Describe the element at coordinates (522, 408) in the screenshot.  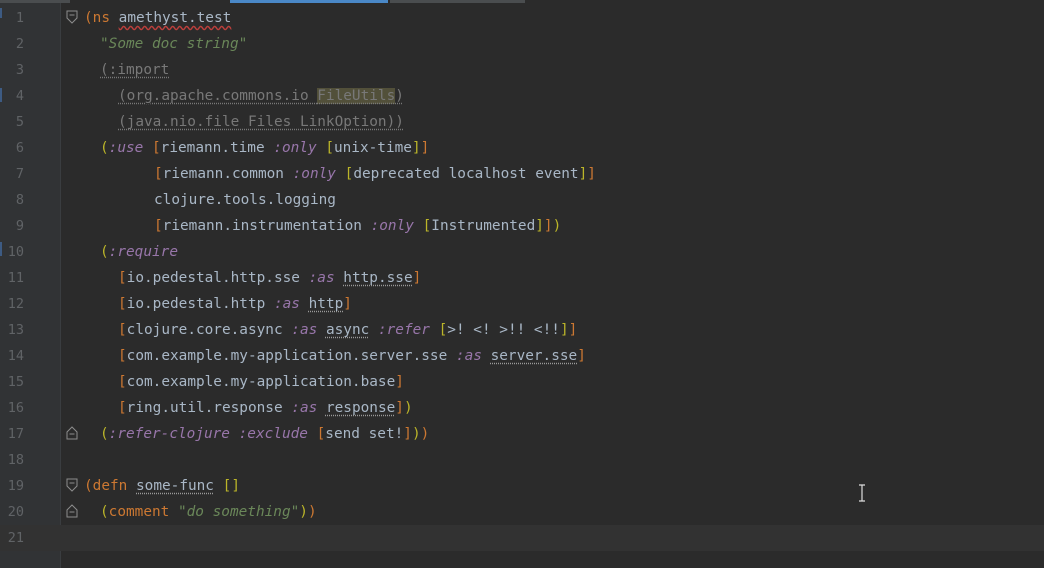
I see `code-line: 16 [ring.util.response :as response])` at that location.